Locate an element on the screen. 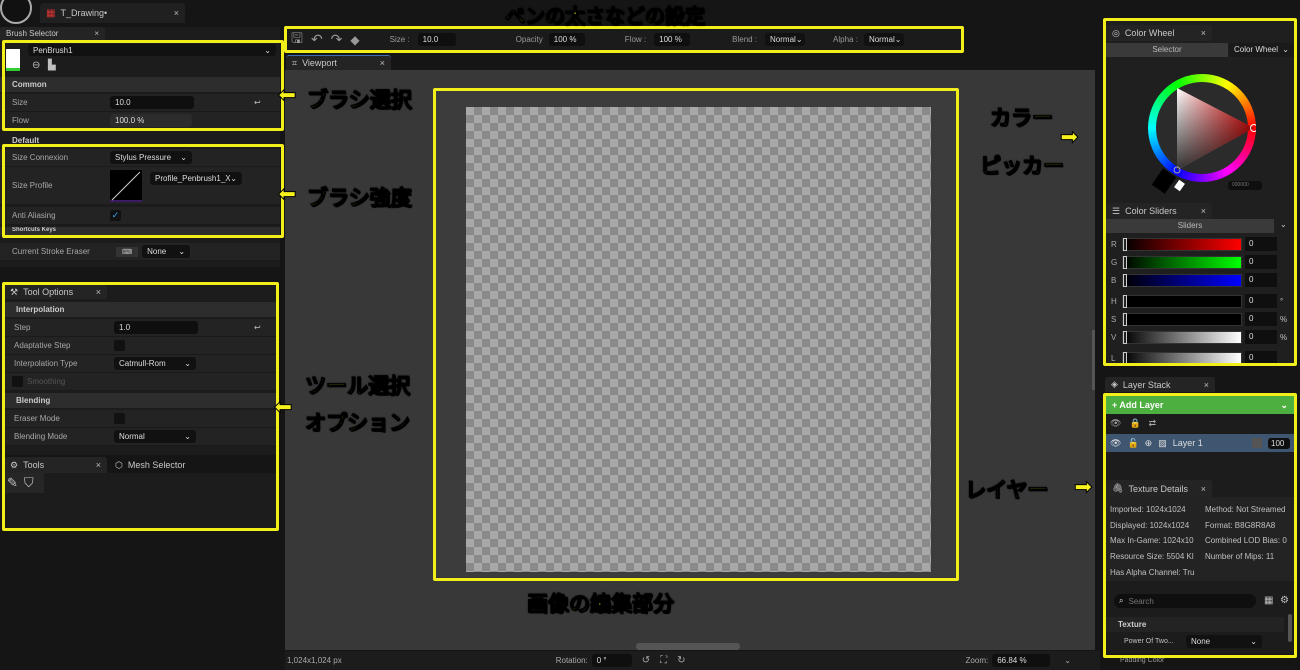 The image size is (1300, 670). annotation-brush-strength: ブラシ強度 is located at coordinates (360, 198).